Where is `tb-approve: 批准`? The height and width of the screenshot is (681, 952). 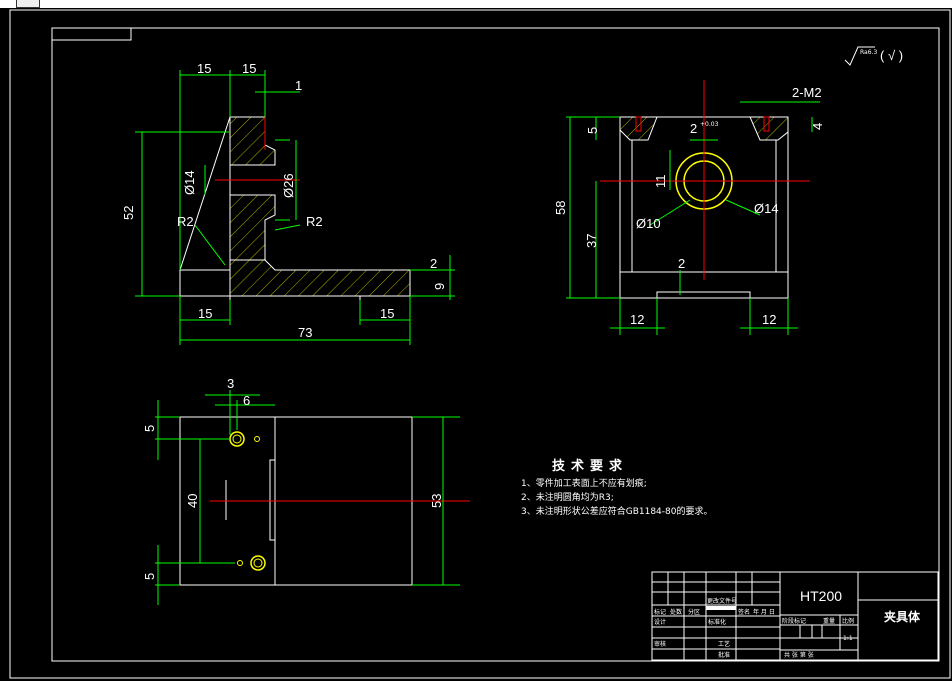 tb-approve: 批准 is located at coordinates (724, 655).